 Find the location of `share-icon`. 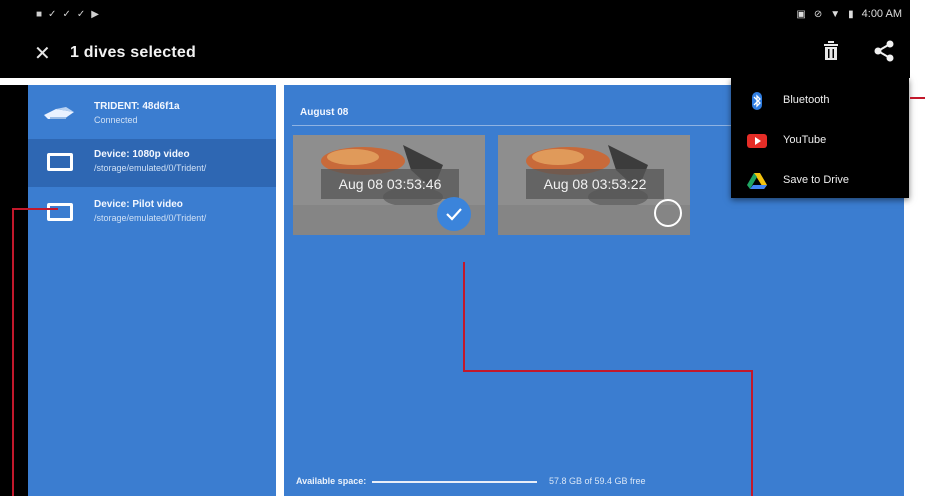

share-icon is located at coordinates (884, 51).